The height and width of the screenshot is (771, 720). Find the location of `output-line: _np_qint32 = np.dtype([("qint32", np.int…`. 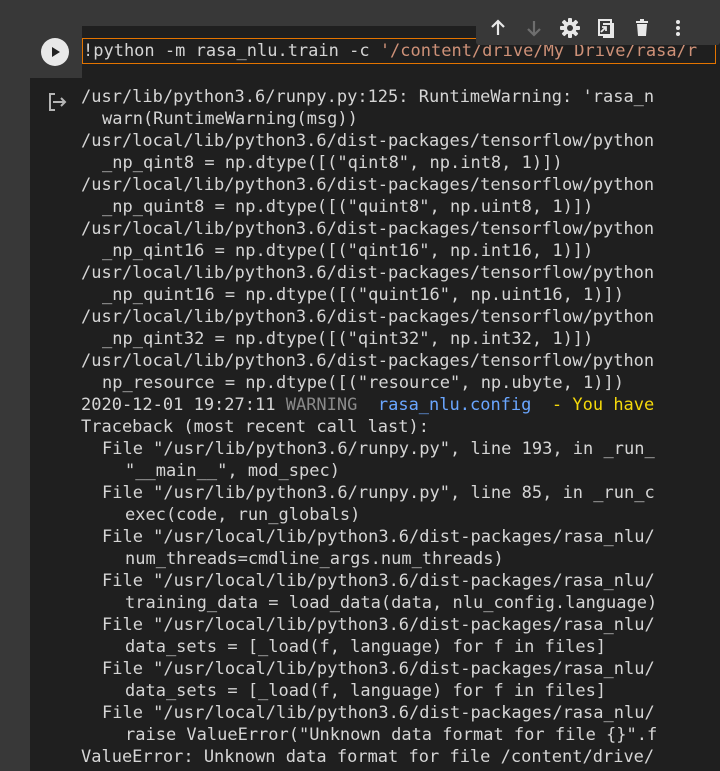

output-line: _np_qint32 = np.dtype([("qint32", np.int… is located at coordinates (348, 339).